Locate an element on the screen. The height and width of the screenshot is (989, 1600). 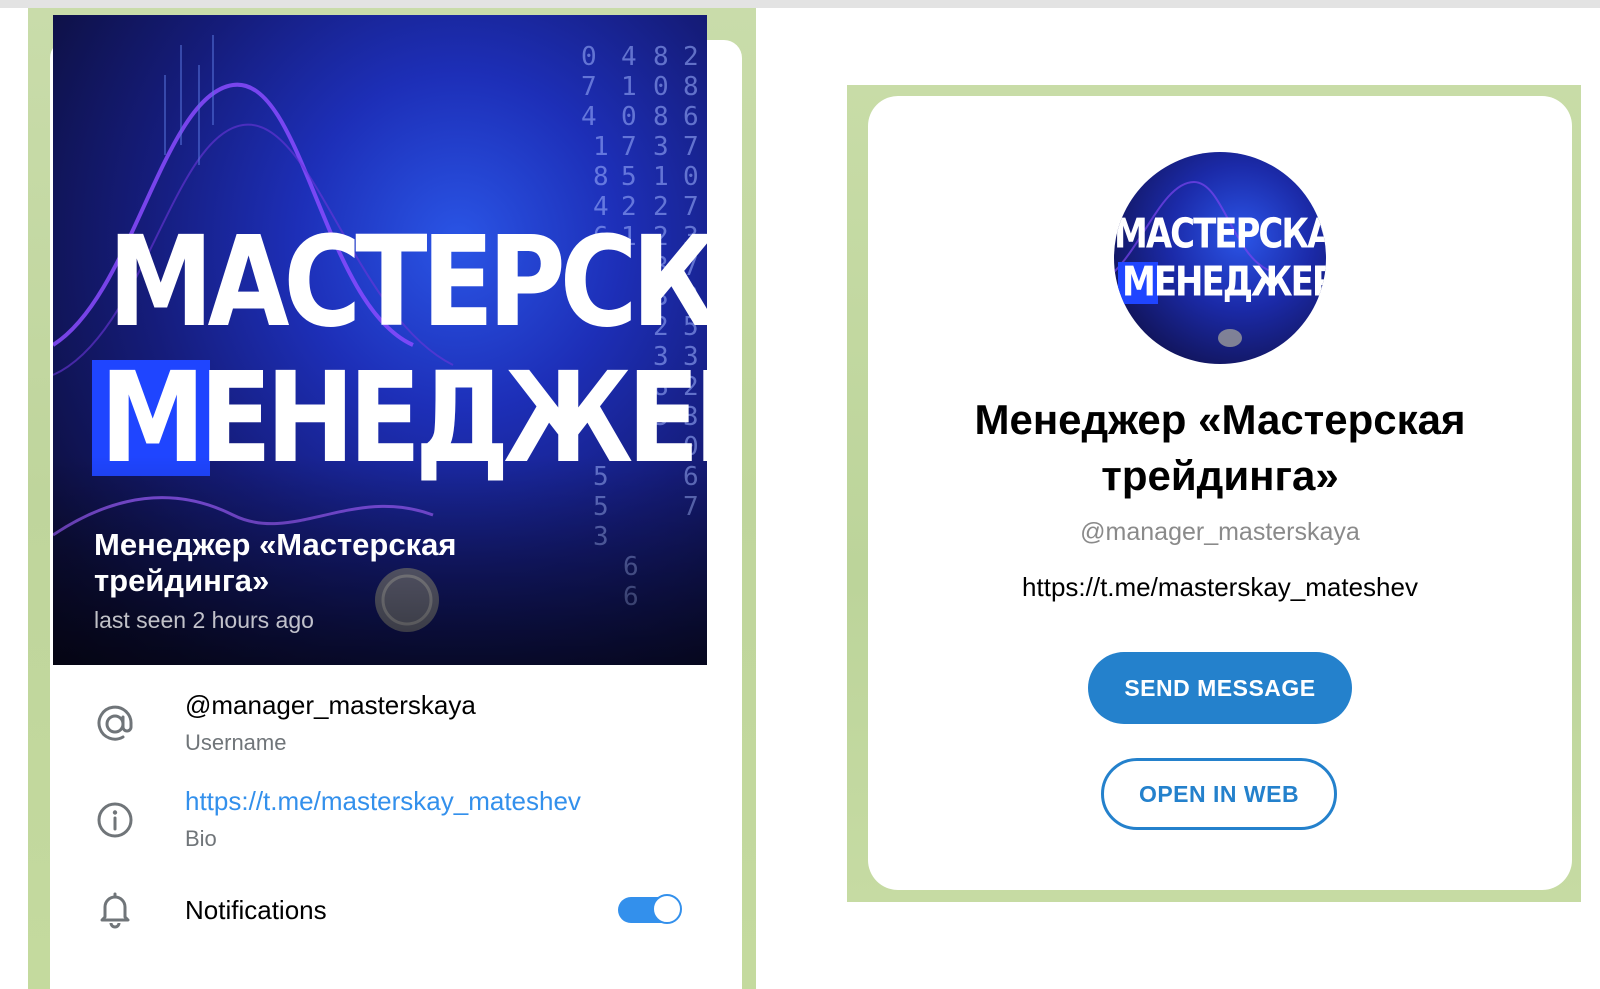
toggle-knob is located at coordinates (667, 909).